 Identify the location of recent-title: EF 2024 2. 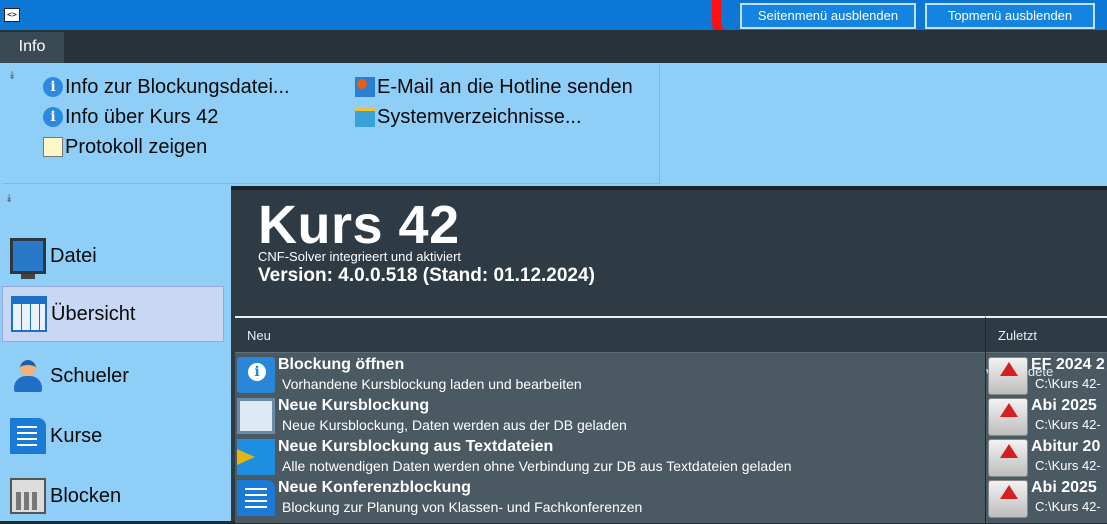
(1068, 364).